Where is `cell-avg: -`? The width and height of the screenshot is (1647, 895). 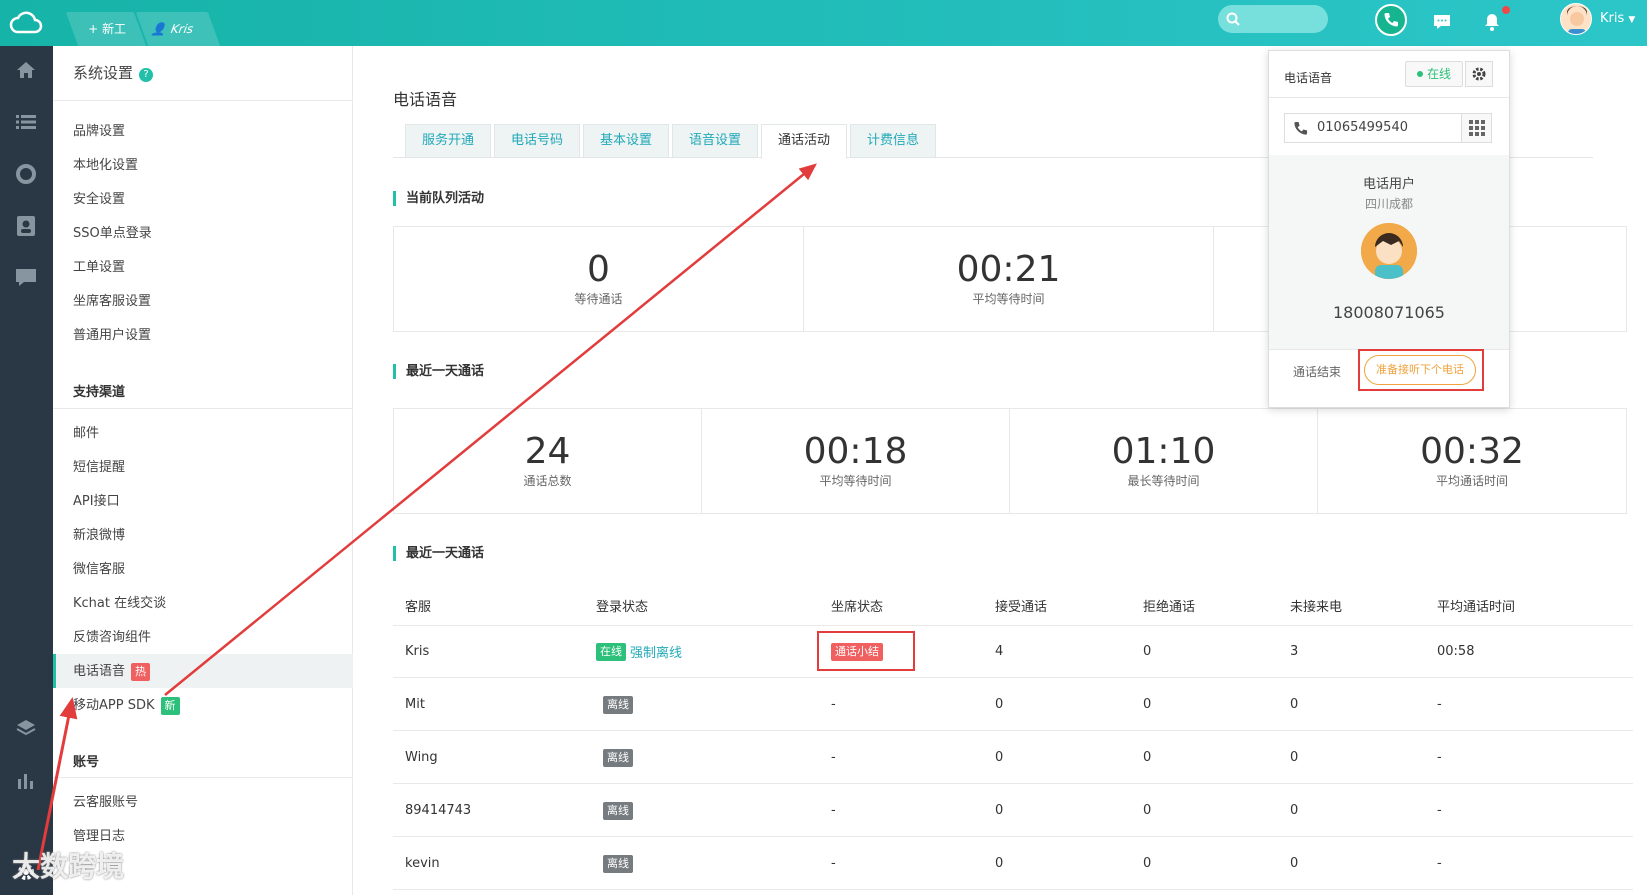
cell-avg: - is located at coordinates (1439, 863).